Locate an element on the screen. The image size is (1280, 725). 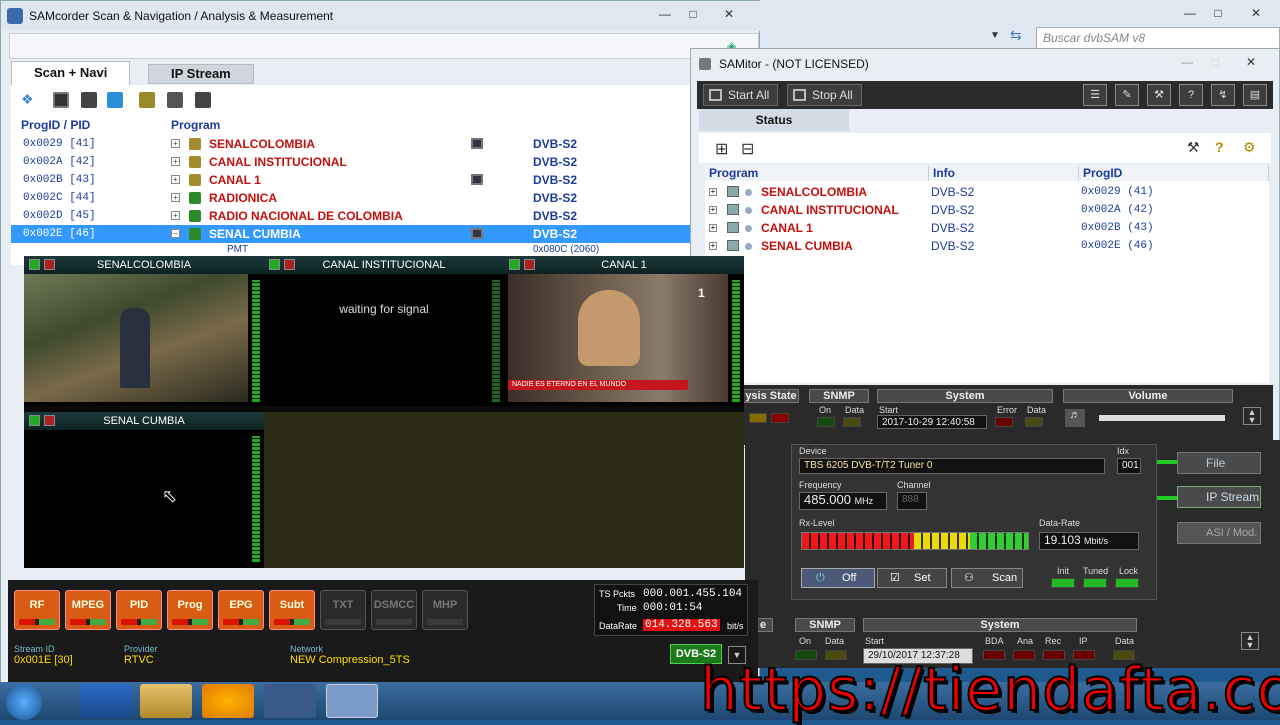
frequency-field: 485.000 MHz is located at coordinates (843, 501).